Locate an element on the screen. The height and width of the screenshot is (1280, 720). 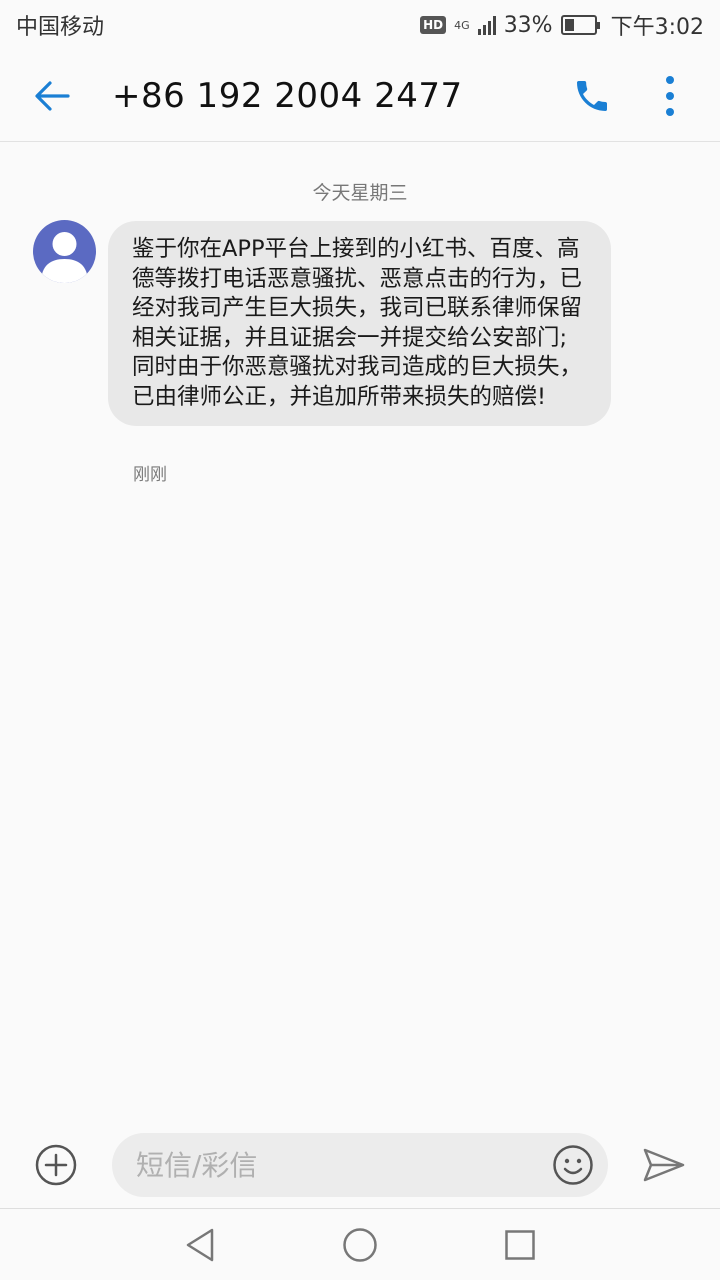
more-options-button is located at coordinates (670, 96).